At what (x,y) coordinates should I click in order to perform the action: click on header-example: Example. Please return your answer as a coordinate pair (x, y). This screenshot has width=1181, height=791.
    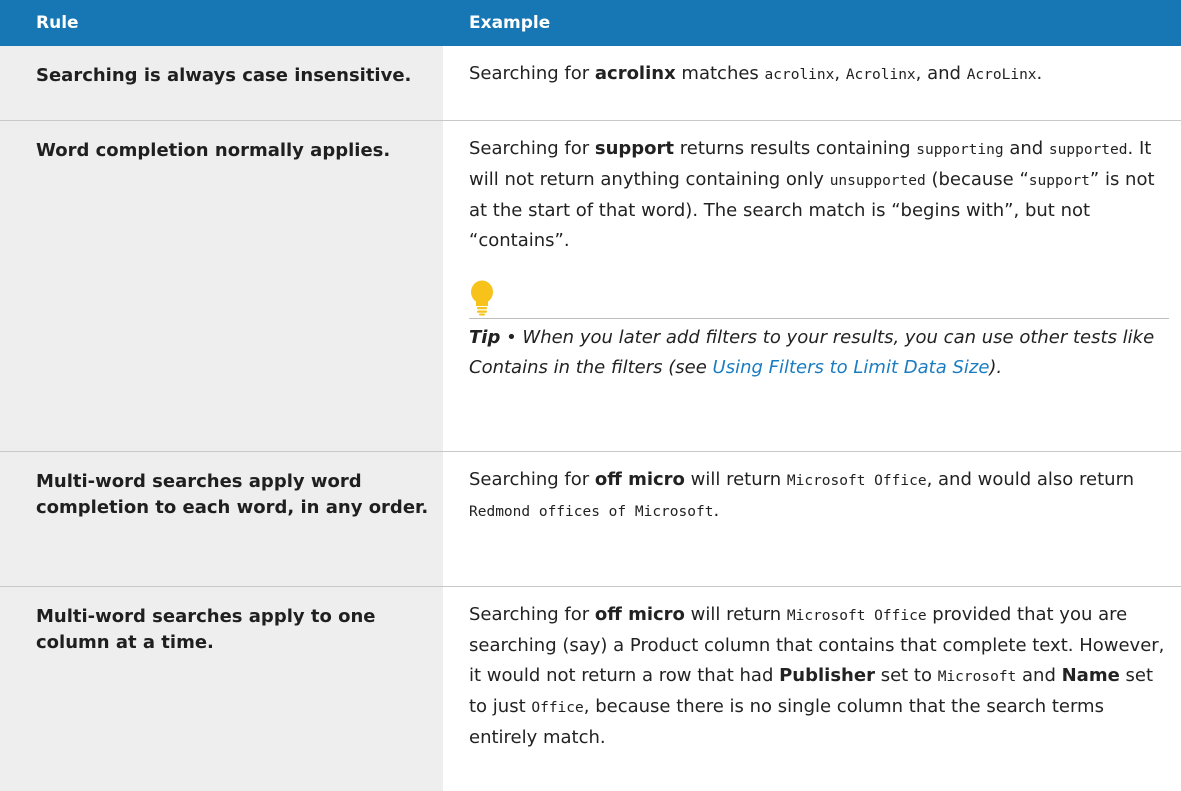
    Looking at the image, I should click on (812, 23).